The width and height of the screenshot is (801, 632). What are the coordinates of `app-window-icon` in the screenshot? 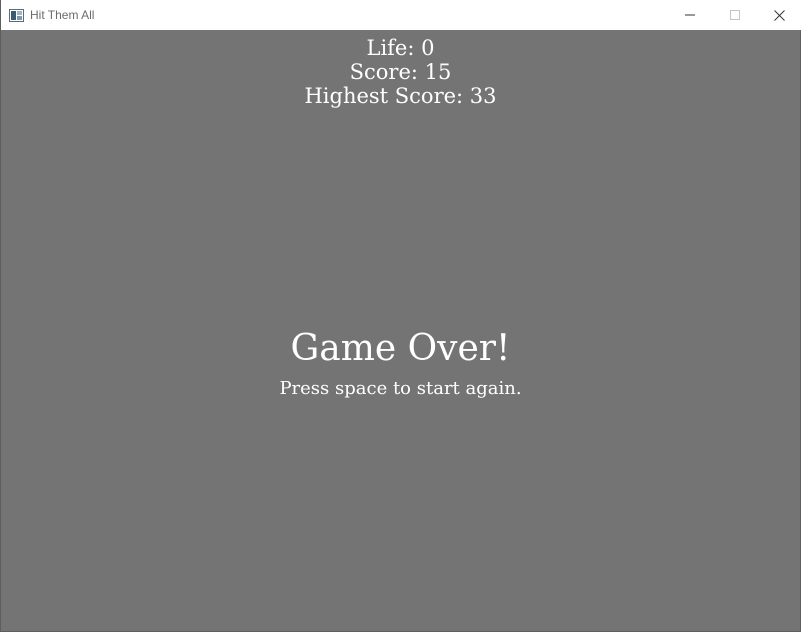 It's located at (16, 15).